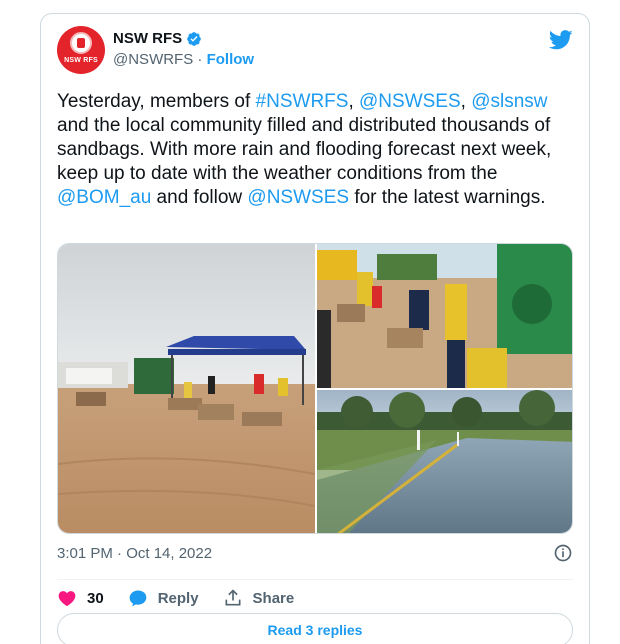 This screenshot has height=644, width=620. What do you see at coordinates (153, 59) in the screenshot?
I see `author-handle: @NSWRFS` at bounding box center [153, 59].